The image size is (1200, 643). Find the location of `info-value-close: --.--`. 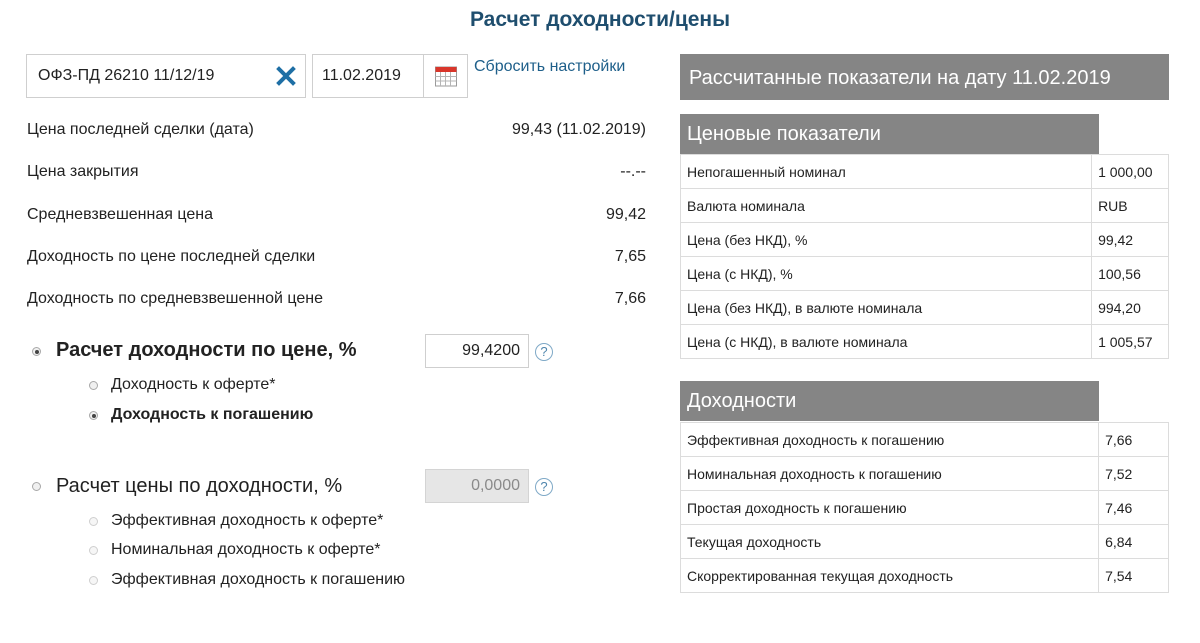

info-value-close: --.-- is located at coordinates (633, 171).